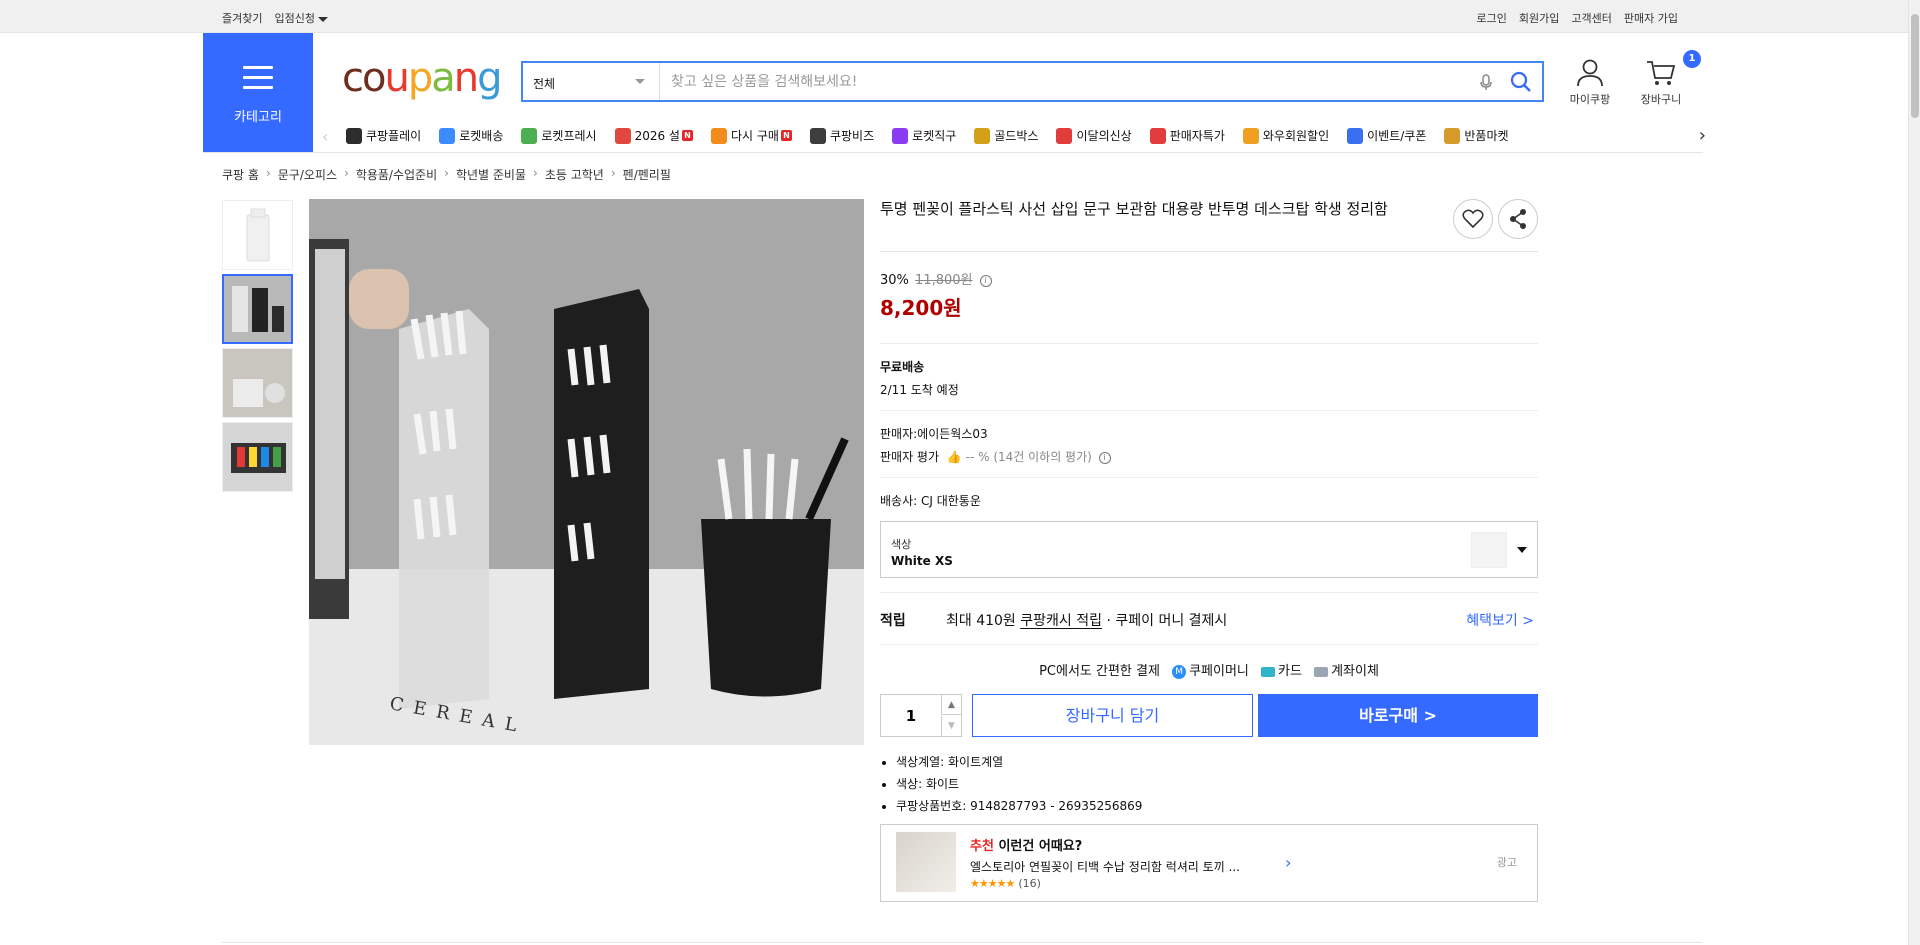 The width and height of the screenshot is (1920, 945). I want to click on seller-signup-link: 판매자 가입, so click(1651, 18).